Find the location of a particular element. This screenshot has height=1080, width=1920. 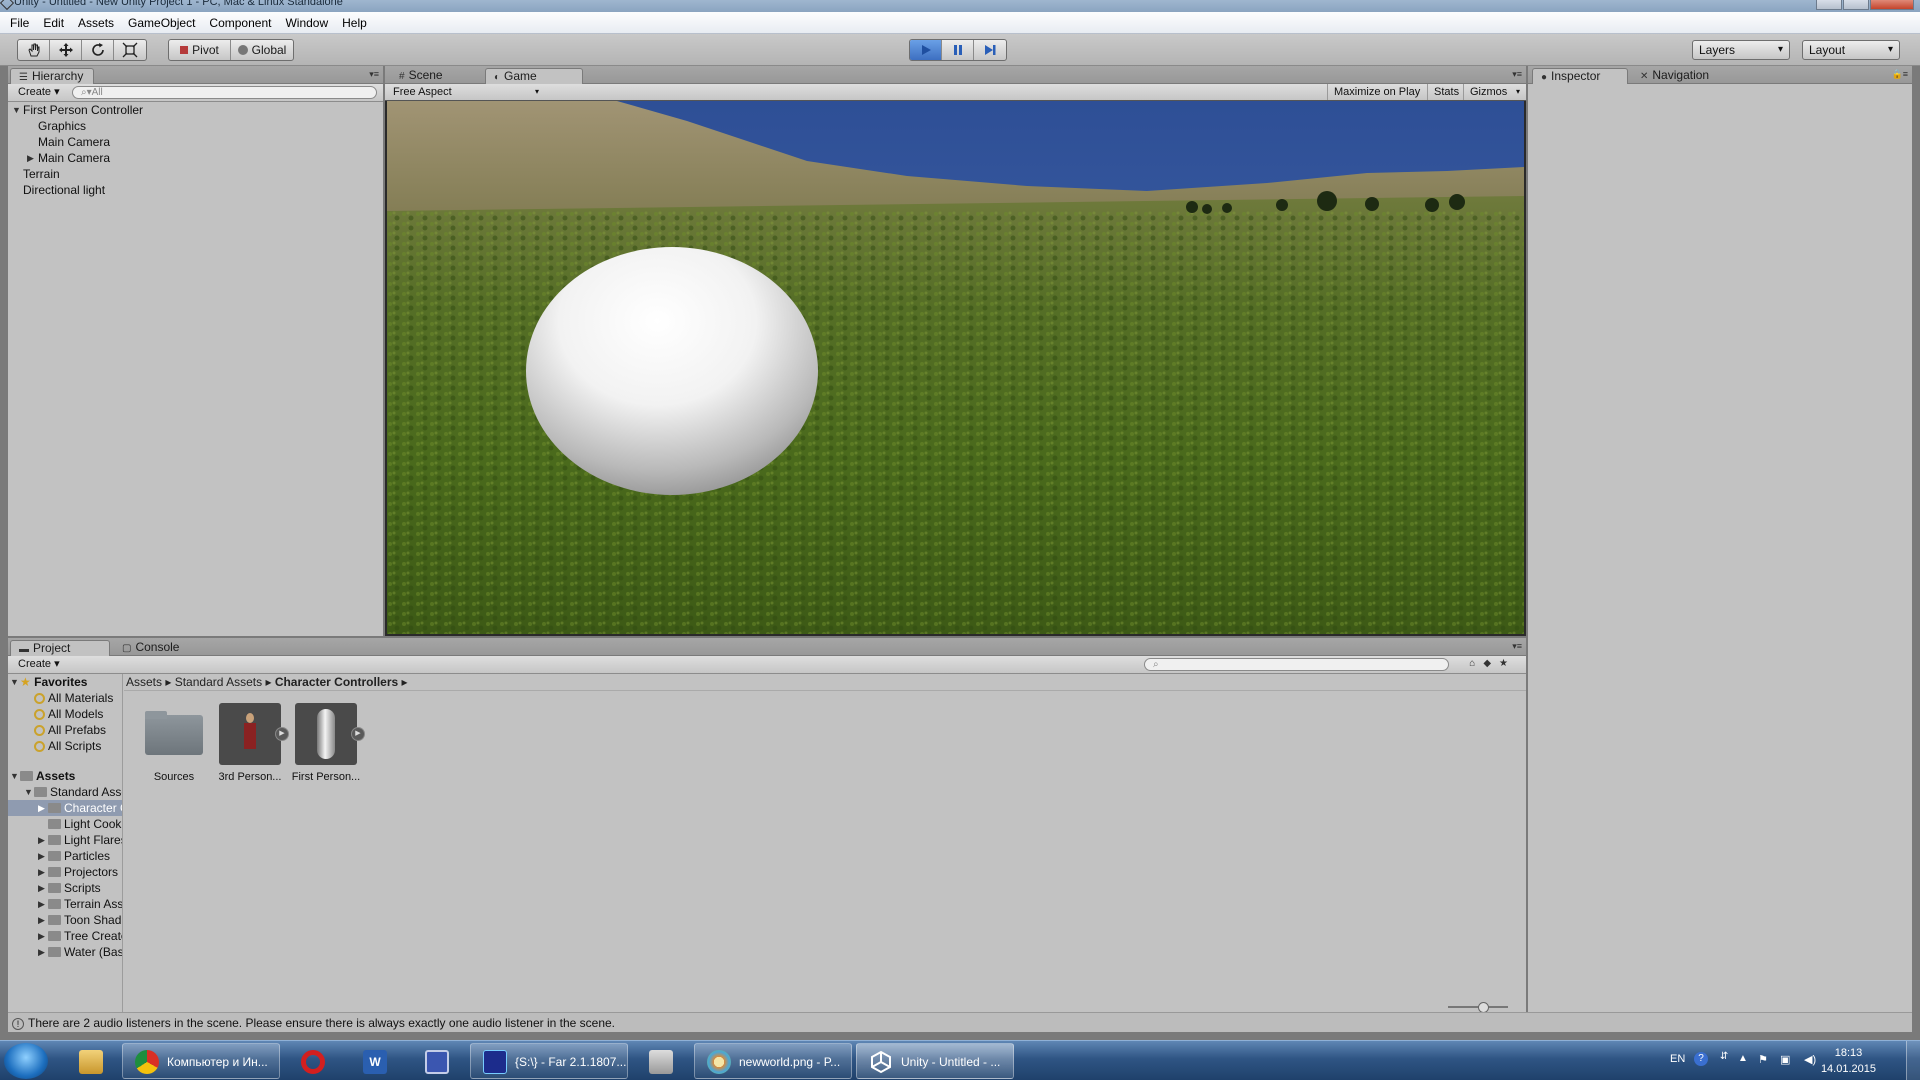

tab-project: ▬ Project is located at coordinates (60, 648).